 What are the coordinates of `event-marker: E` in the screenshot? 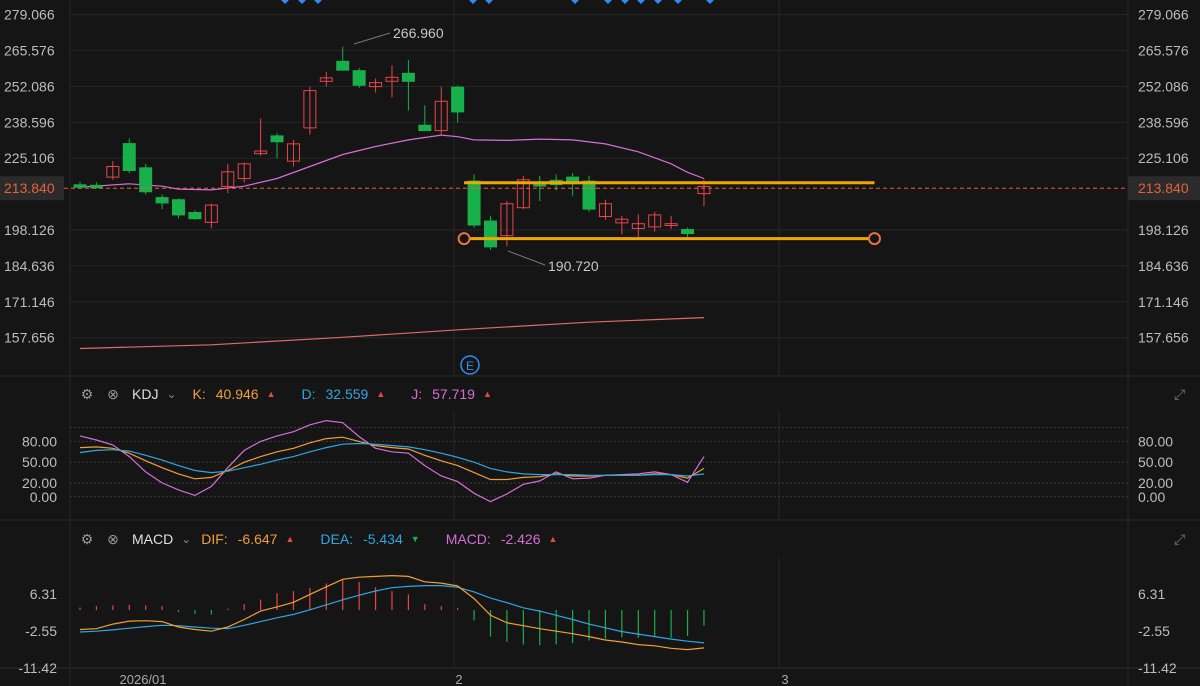 It's located at (470, 365).